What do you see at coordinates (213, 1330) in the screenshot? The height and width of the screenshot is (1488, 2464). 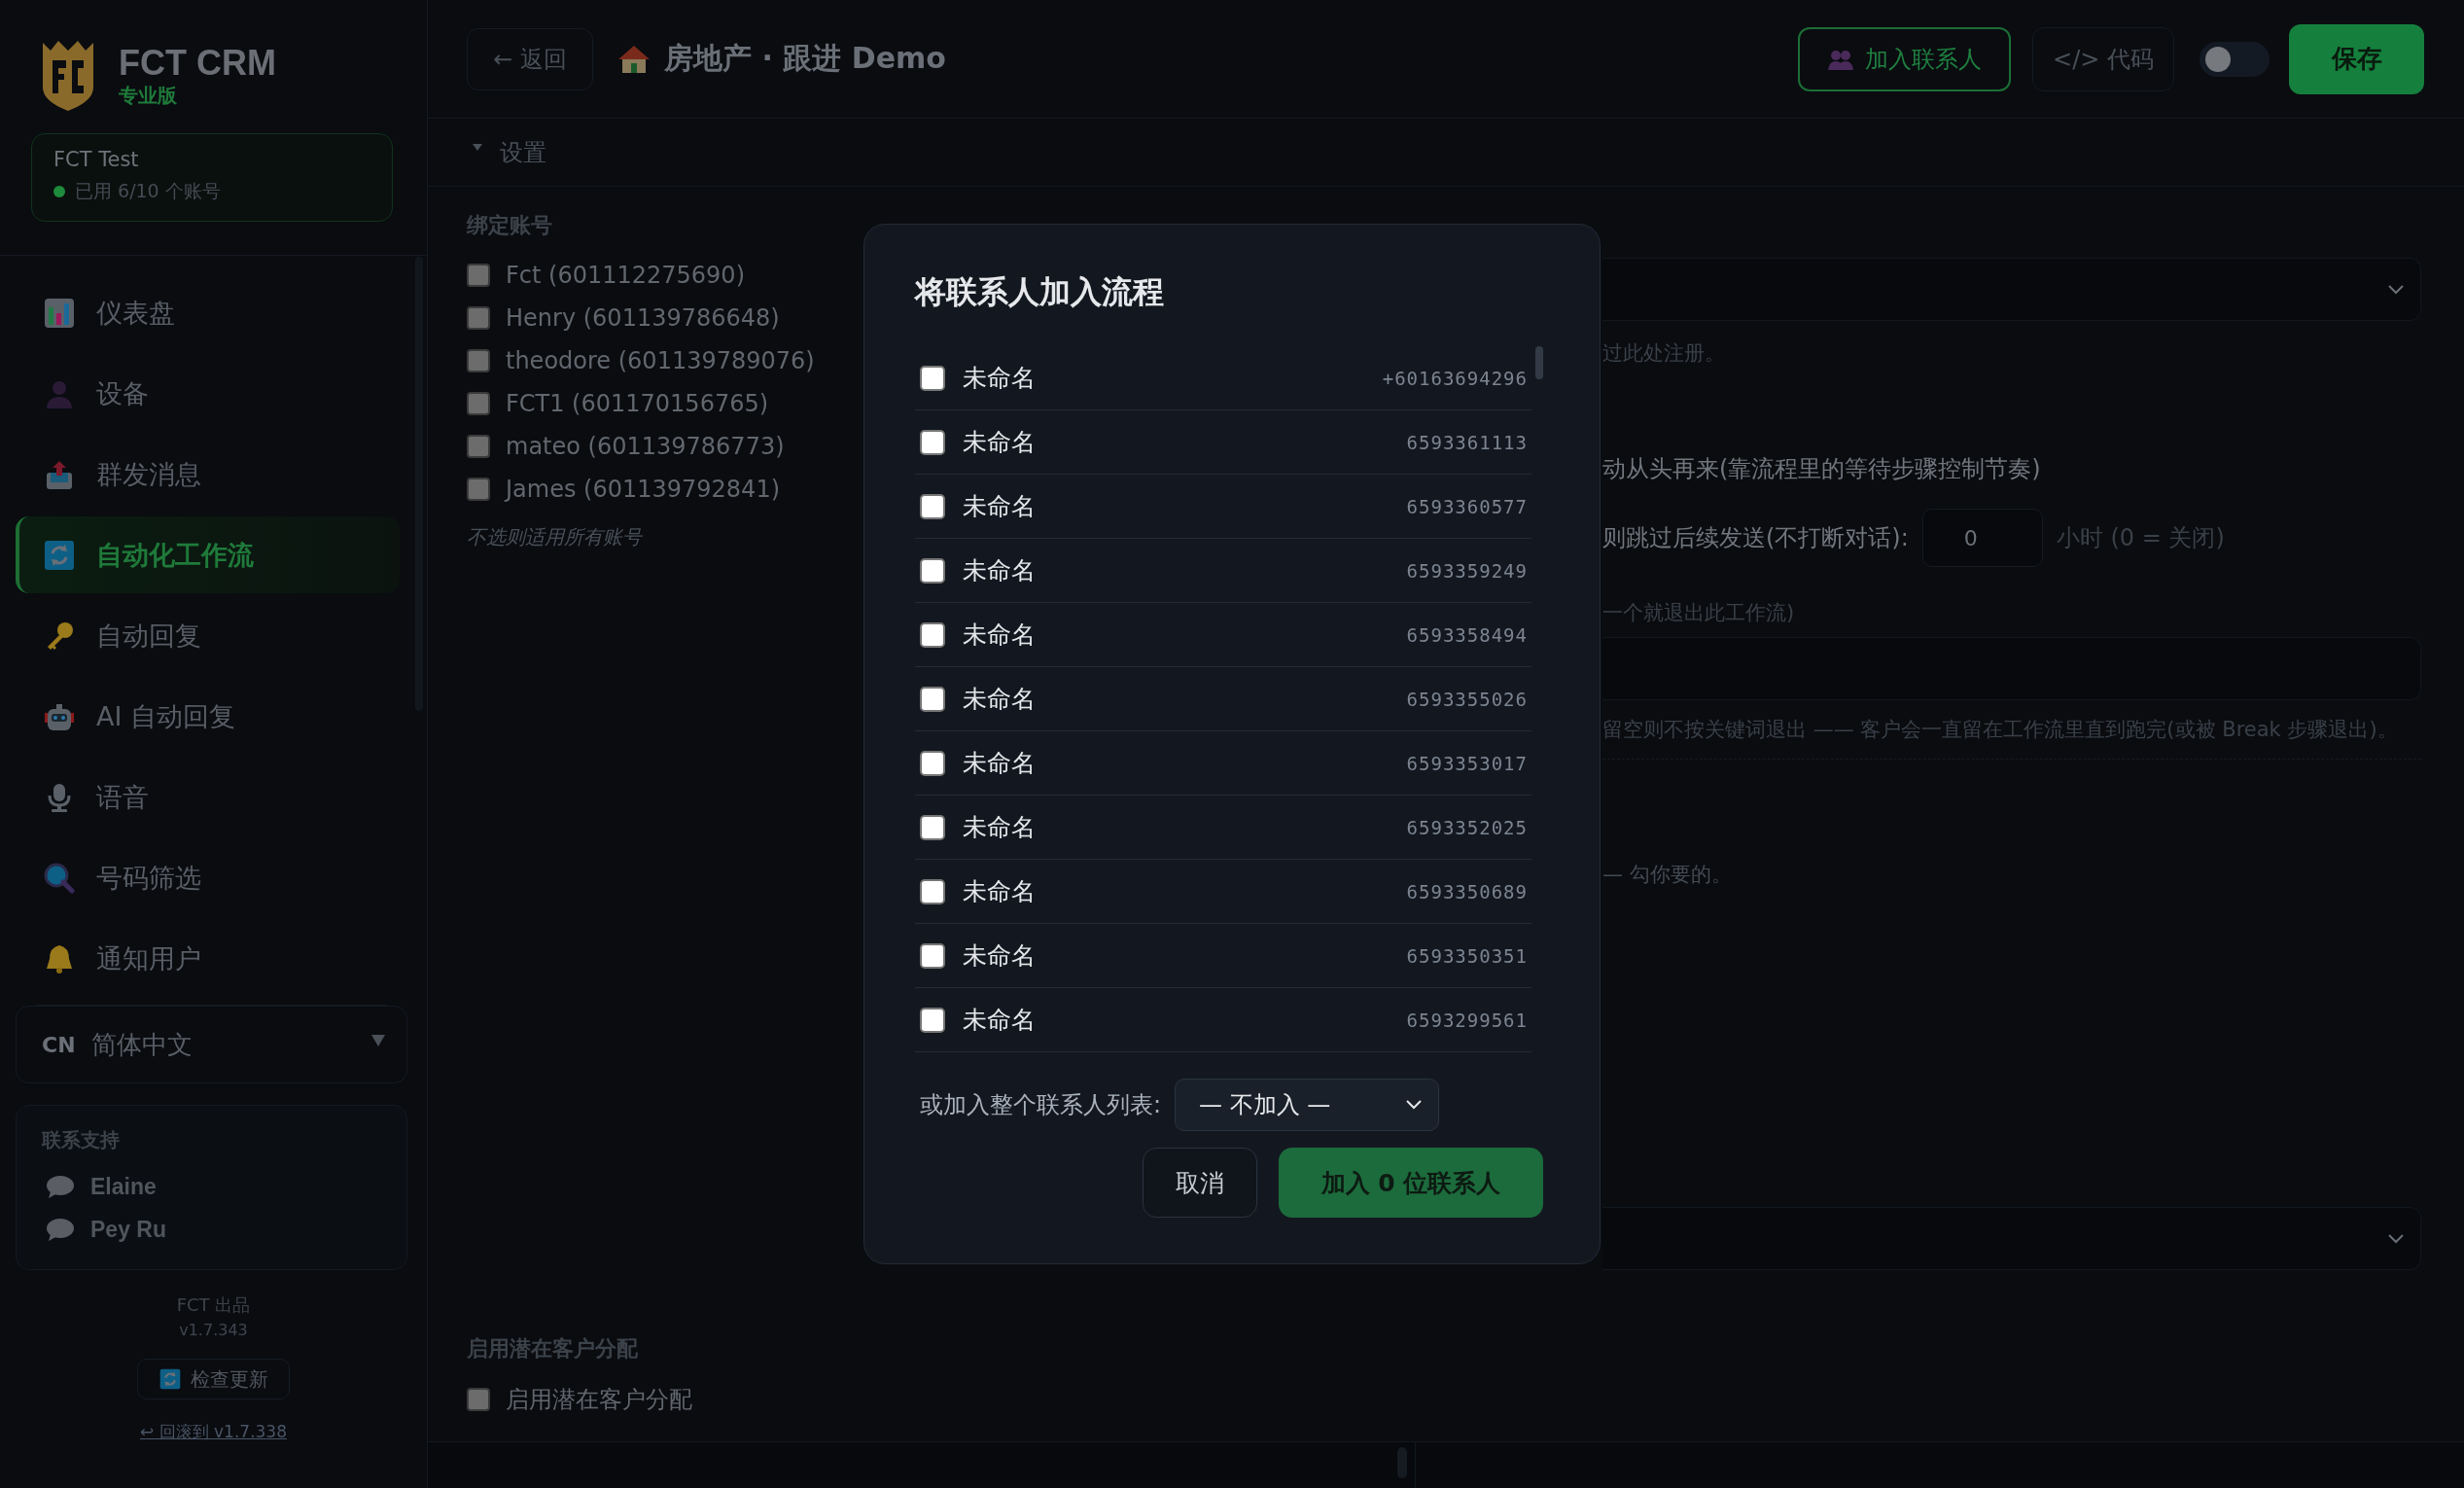 I see `version-text: v1.7.343` at bounding box center [213, 1330].